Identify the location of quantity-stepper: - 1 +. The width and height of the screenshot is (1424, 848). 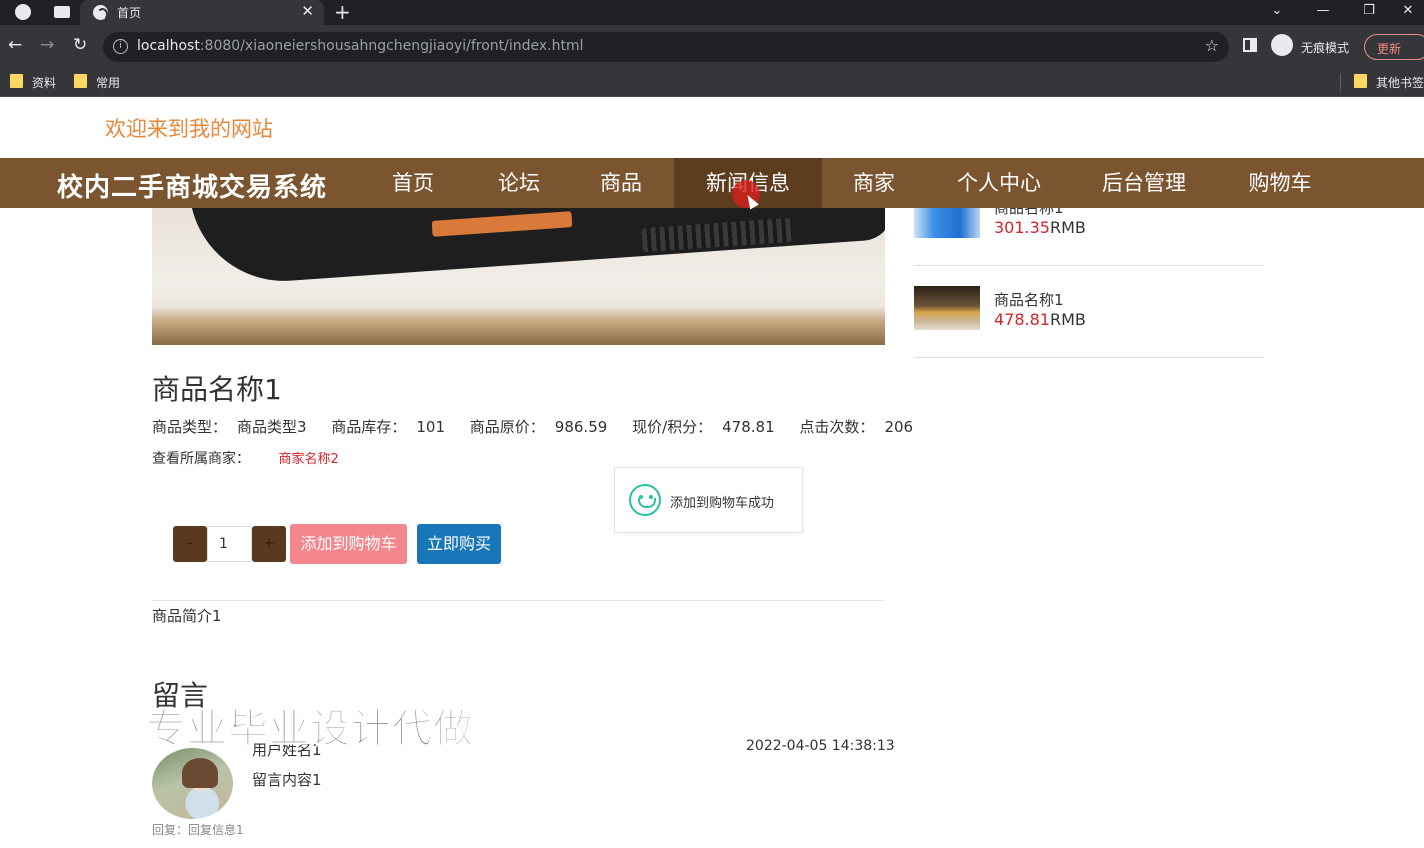
(229, 544).